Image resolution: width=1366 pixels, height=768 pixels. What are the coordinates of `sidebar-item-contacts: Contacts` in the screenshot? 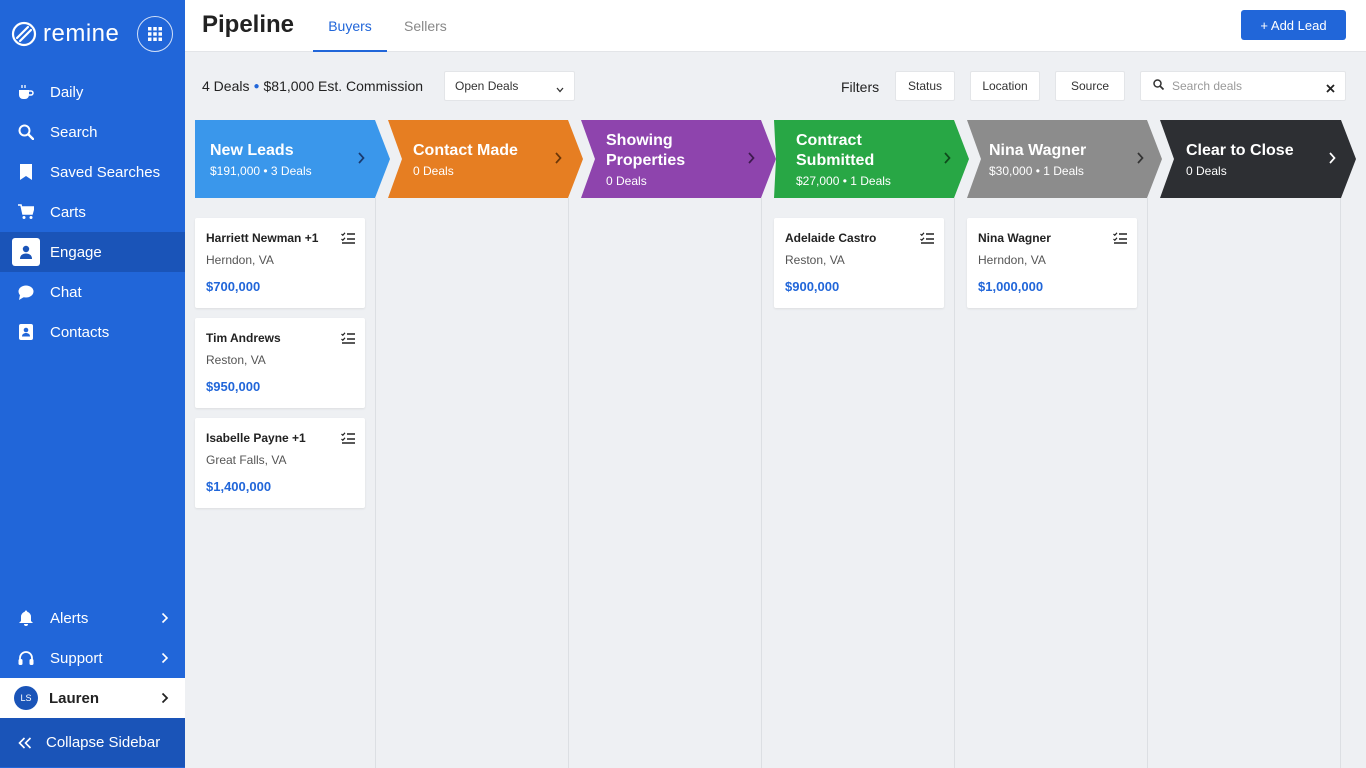 It's located at (92, 332).